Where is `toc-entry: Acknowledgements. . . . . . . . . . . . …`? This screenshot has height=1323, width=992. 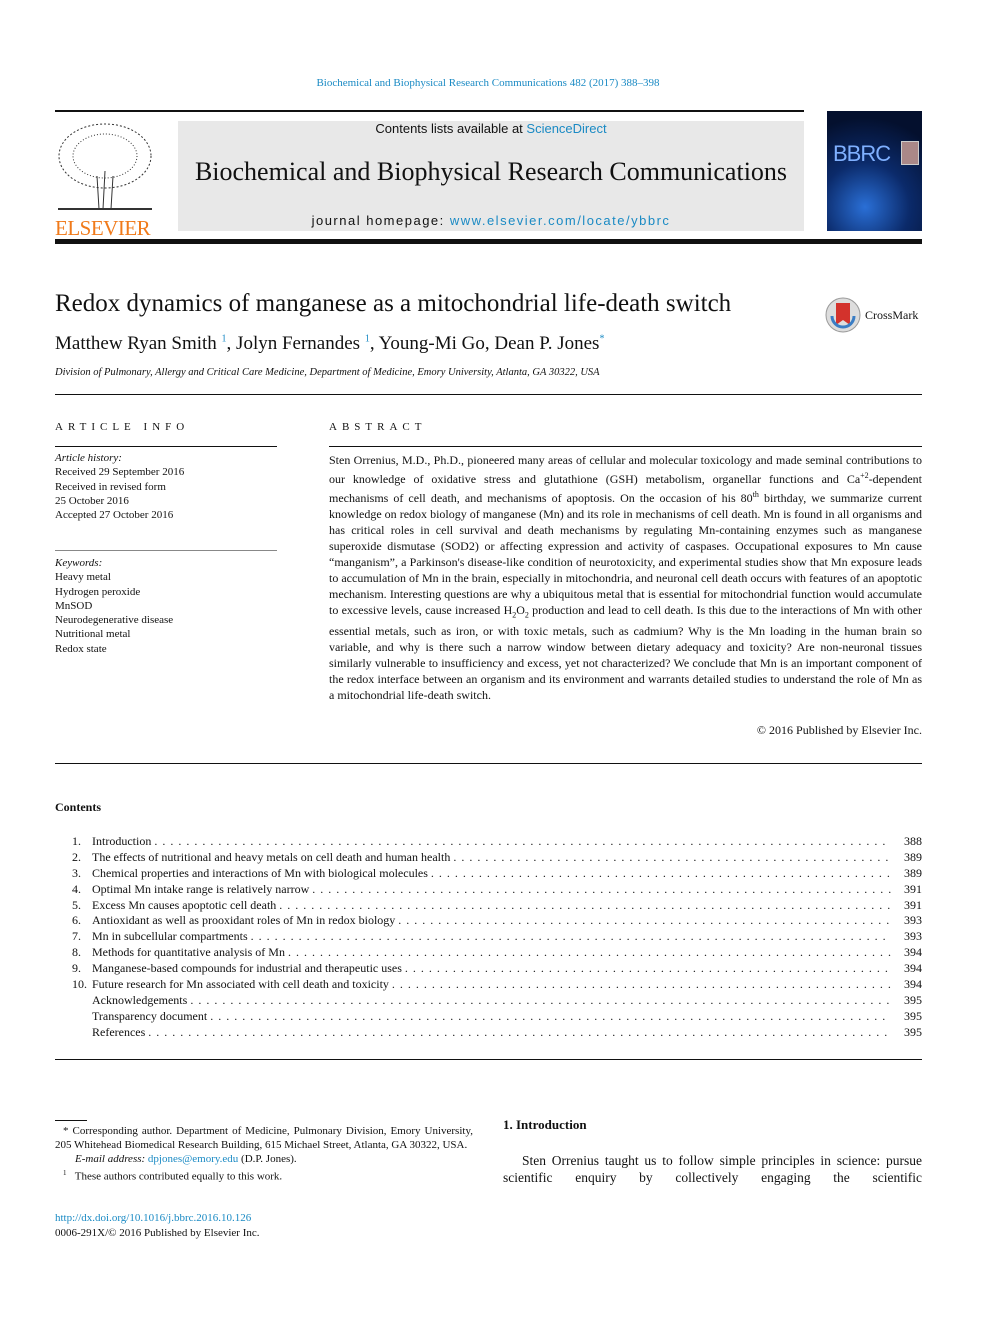
toc-entry: Acknowledgements. . . . . . . . . . . . … is located at coordinates (488, 1001).